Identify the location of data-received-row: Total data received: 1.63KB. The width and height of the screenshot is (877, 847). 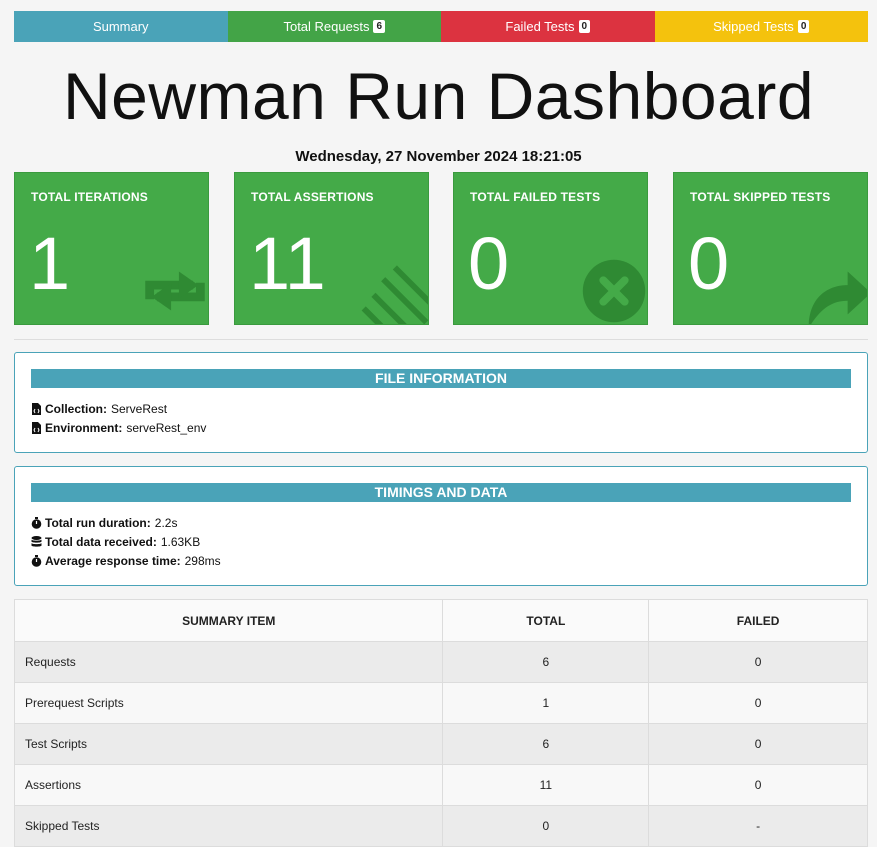
(115, 542).